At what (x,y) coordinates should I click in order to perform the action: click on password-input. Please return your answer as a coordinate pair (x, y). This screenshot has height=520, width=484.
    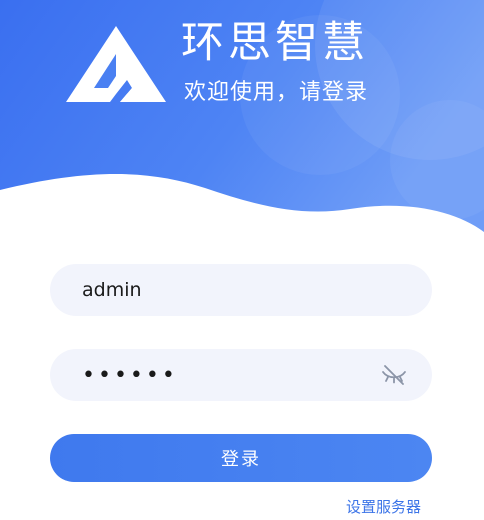
    Looking at the image, I should click on (232, 375).